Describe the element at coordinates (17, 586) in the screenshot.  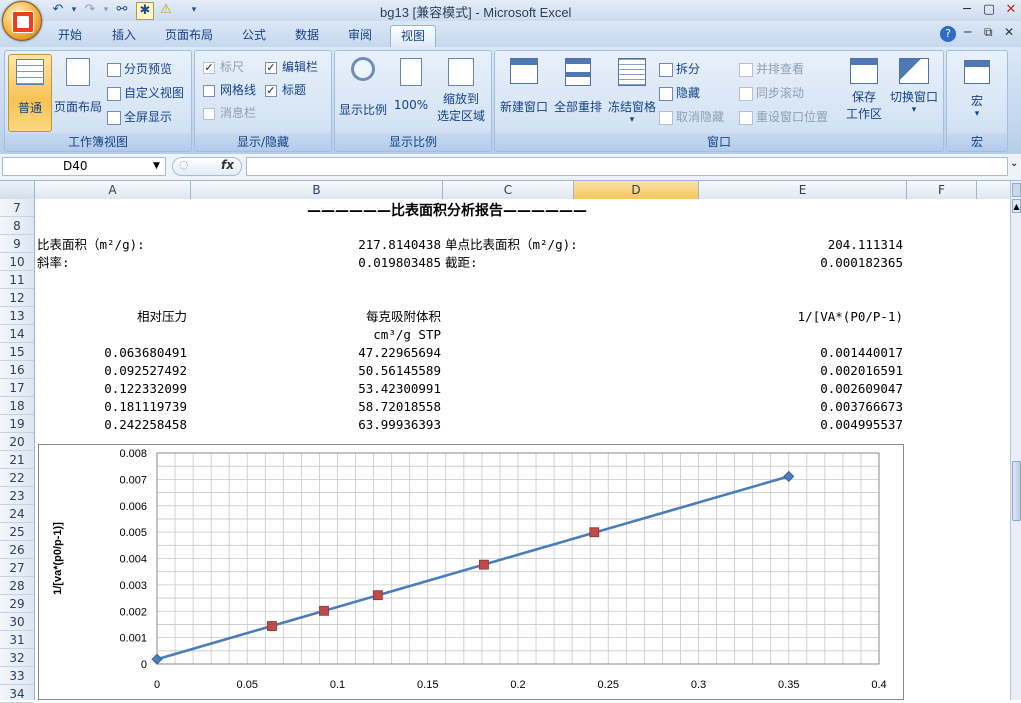
I see `row-header: 28` at that location.